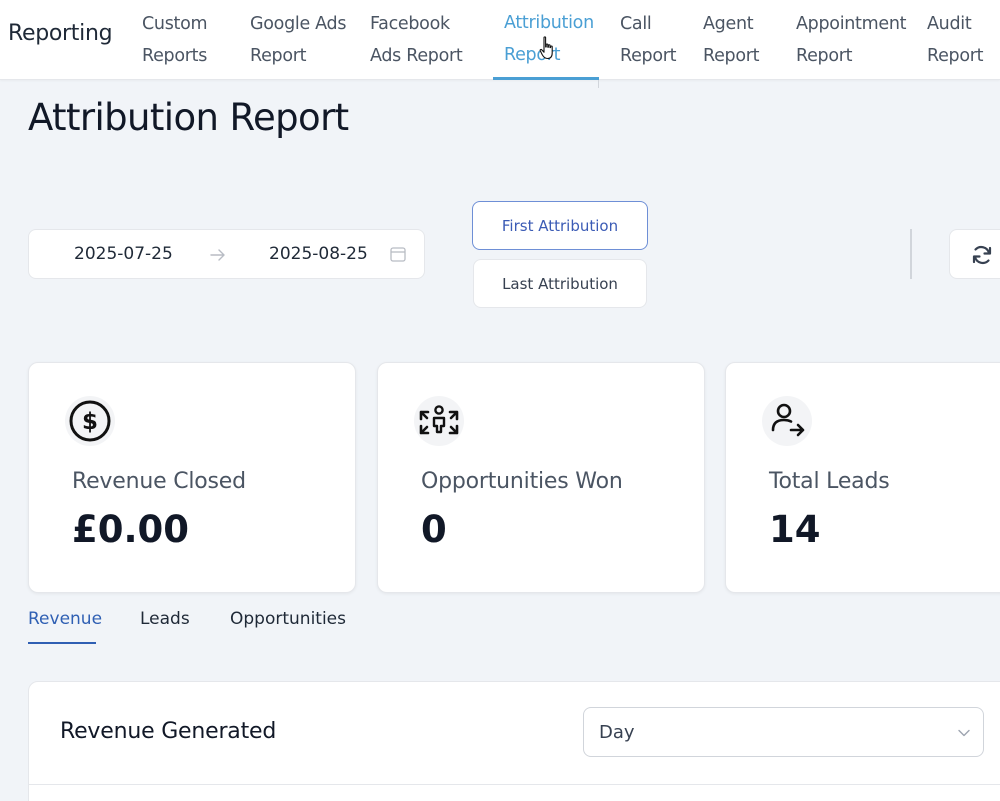 Image resolution: width=1000 pixels, height=801 pixels. Describe the element at coordinates (546, 78) in the screenshot. I see `active-nav-indicator` at that location.